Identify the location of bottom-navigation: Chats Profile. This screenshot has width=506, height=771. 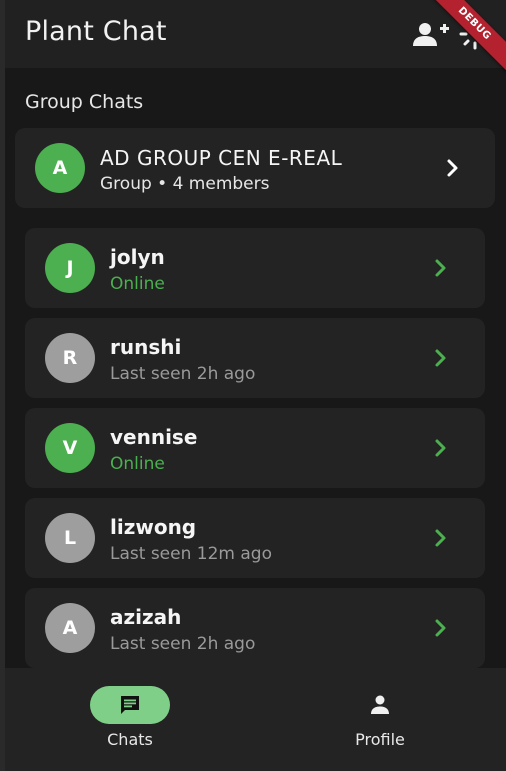
(255, 719).